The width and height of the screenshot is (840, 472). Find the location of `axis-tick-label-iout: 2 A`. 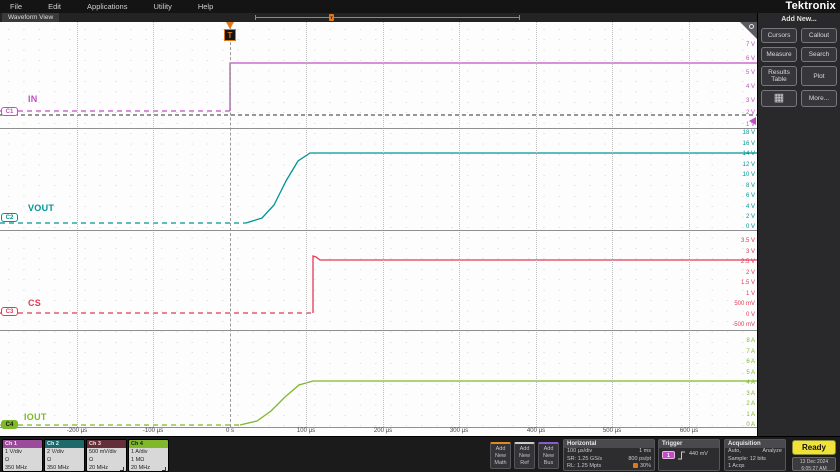

axis-tick-label-iout: 2 A is located at coordinates (750, 404).